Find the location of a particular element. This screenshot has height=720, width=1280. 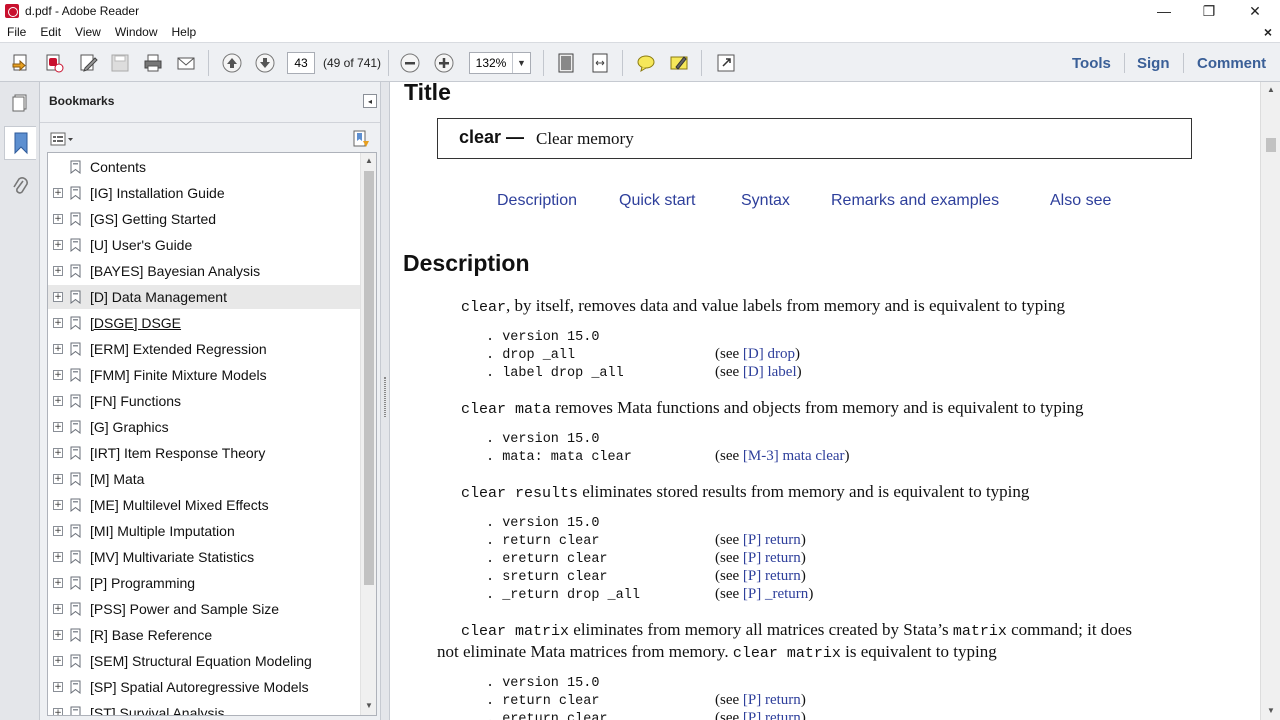

bookmark-item: + [MV] Multivariate Statistics is located at coordinates (204, 557).